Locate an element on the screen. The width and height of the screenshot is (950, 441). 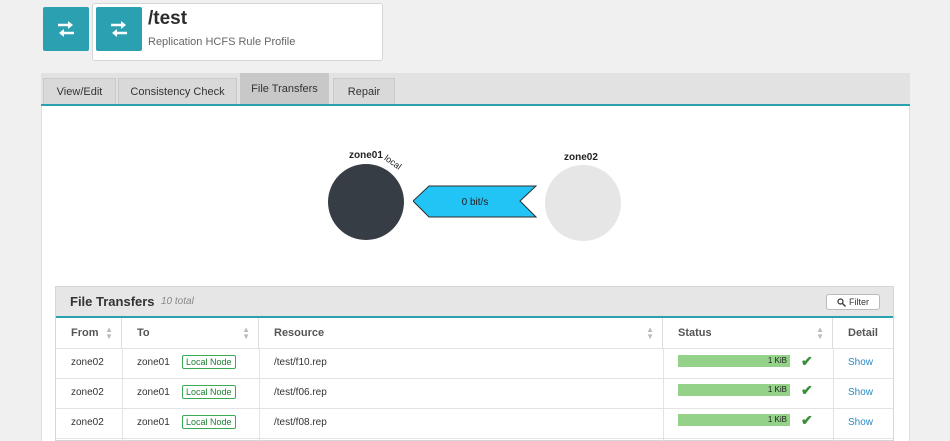
column-from: From ▲ ▼ is located at coordinates (89, 333).